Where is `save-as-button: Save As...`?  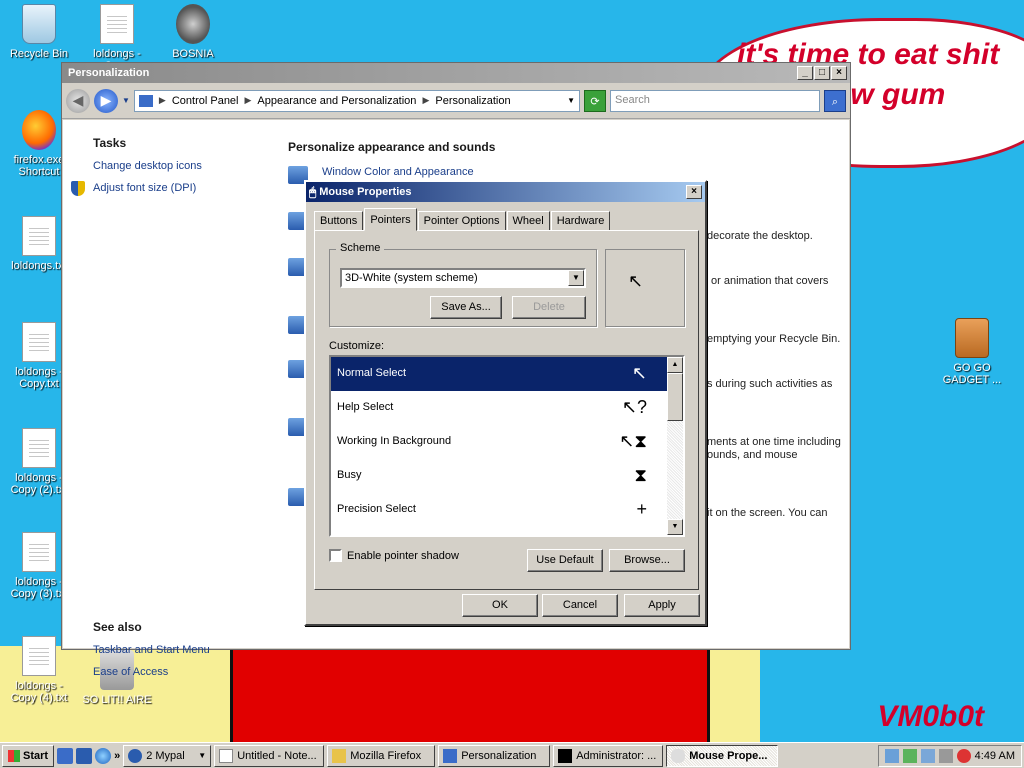 save-as-button: Save As... is located at coordinates (466, 307).